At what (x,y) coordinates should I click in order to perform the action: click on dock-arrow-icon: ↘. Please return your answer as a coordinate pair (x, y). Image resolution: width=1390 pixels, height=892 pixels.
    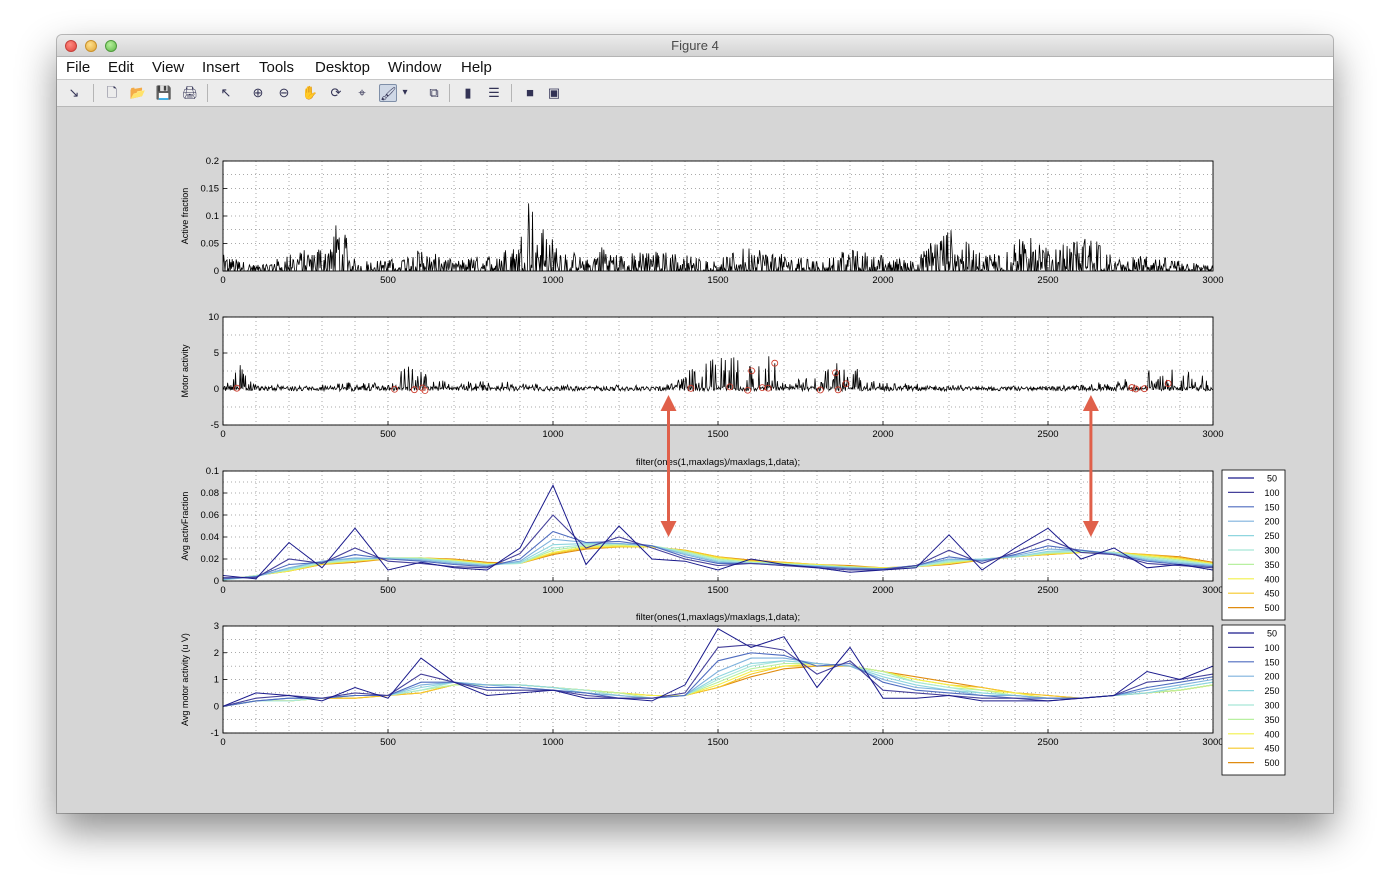
    Looking at the image, I should click on (74, 93).